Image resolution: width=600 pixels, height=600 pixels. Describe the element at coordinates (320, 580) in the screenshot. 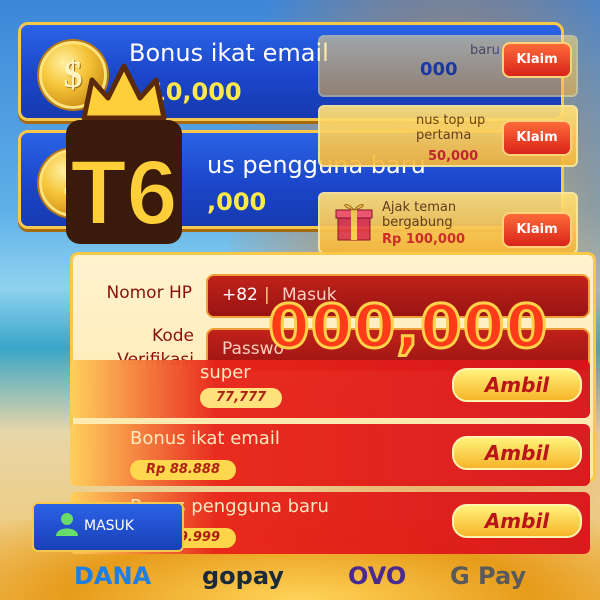

I see `payment-methods: DANA gopay OVO G Pay` at that location.